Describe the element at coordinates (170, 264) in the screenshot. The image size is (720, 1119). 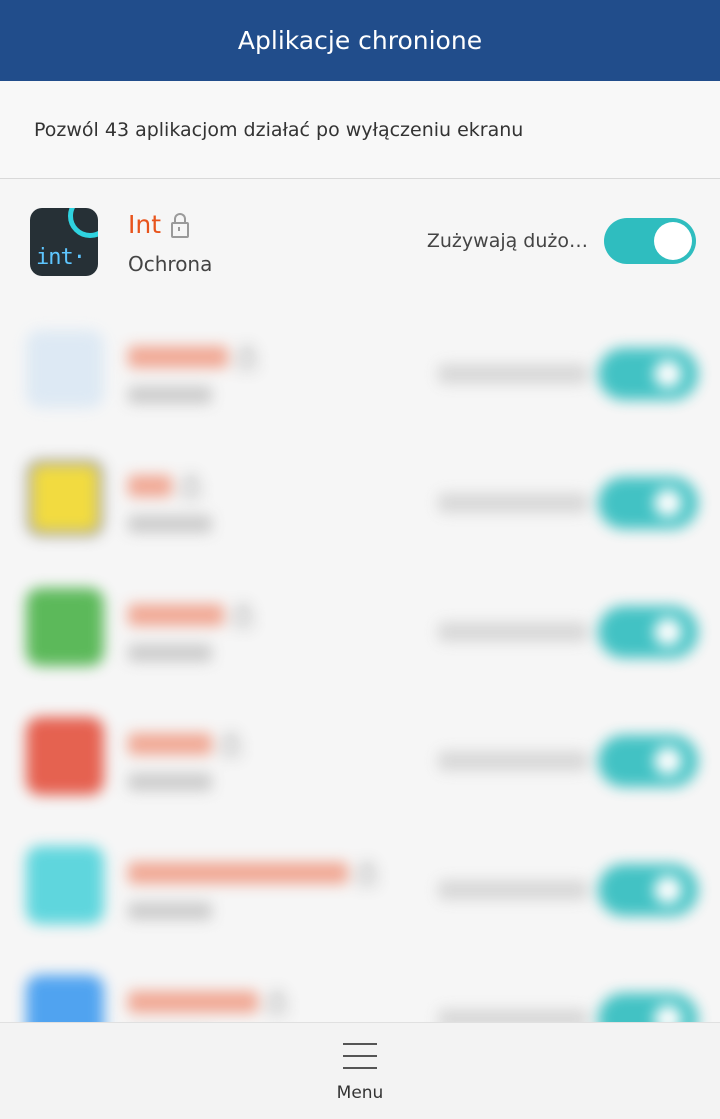
I see `app-status: Ochrona` at that location.